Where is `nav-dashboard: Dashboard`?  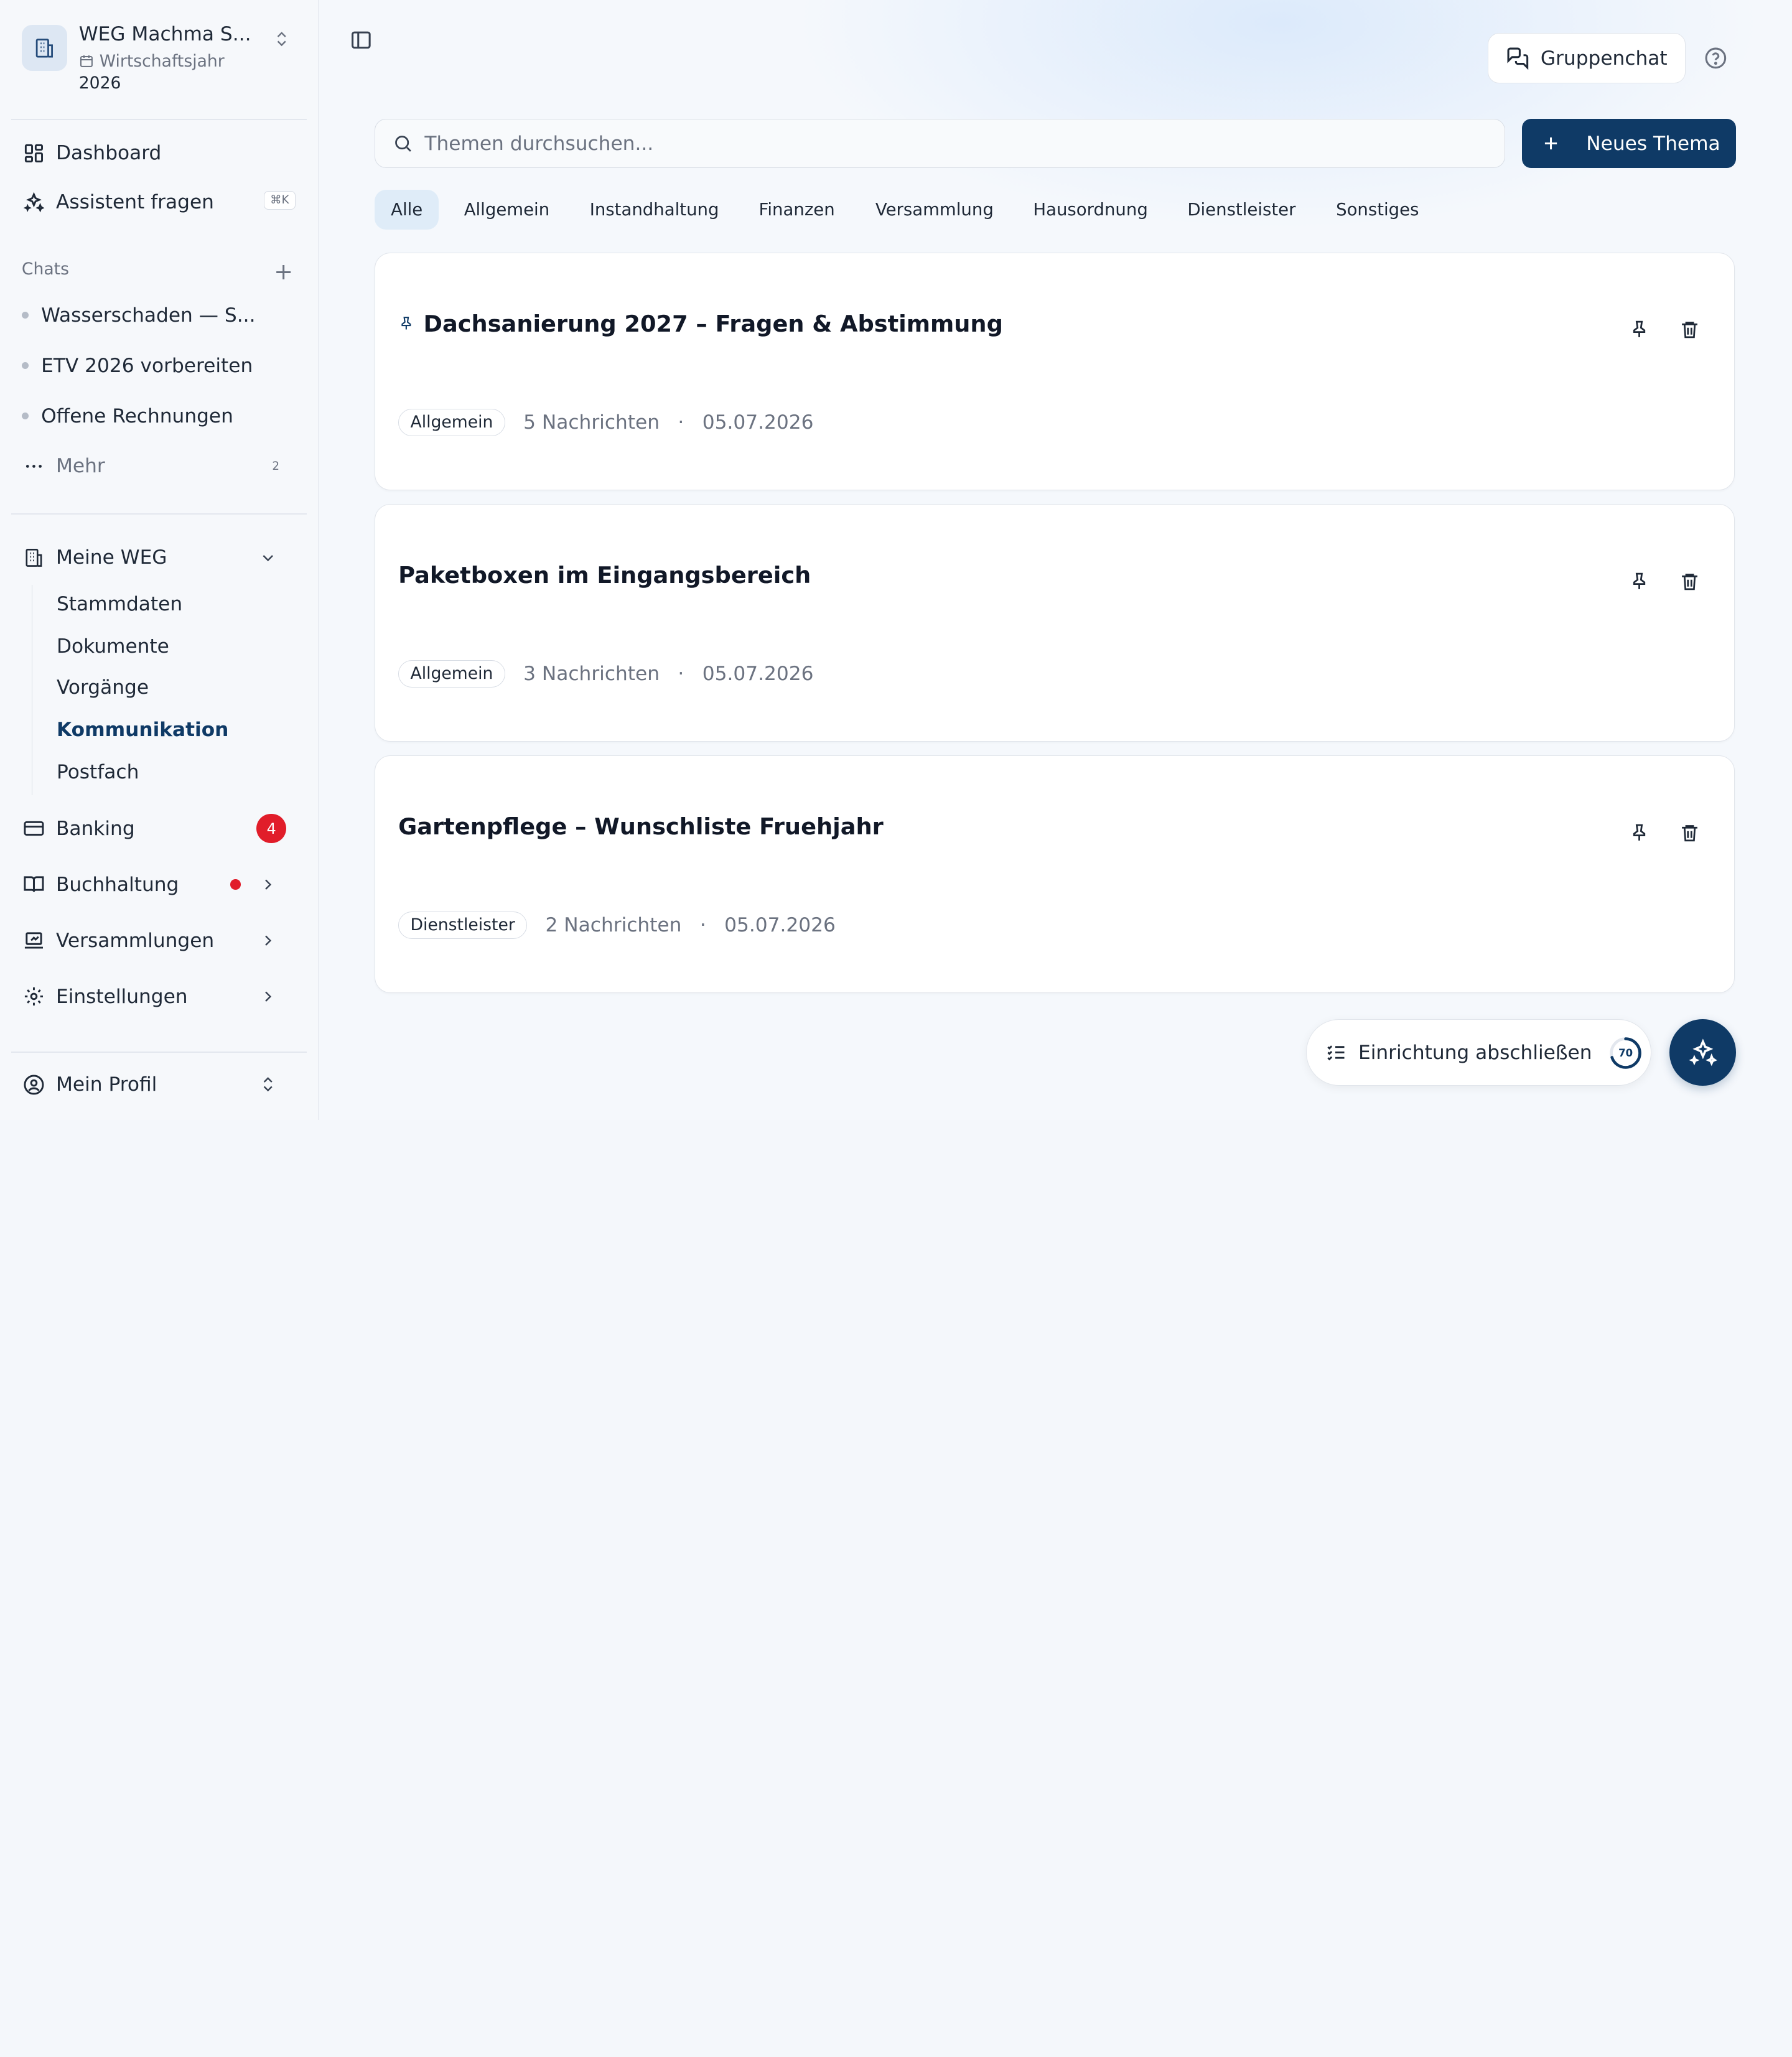 nav-dashboard: Dashboard is located at coordinates (156, 153).